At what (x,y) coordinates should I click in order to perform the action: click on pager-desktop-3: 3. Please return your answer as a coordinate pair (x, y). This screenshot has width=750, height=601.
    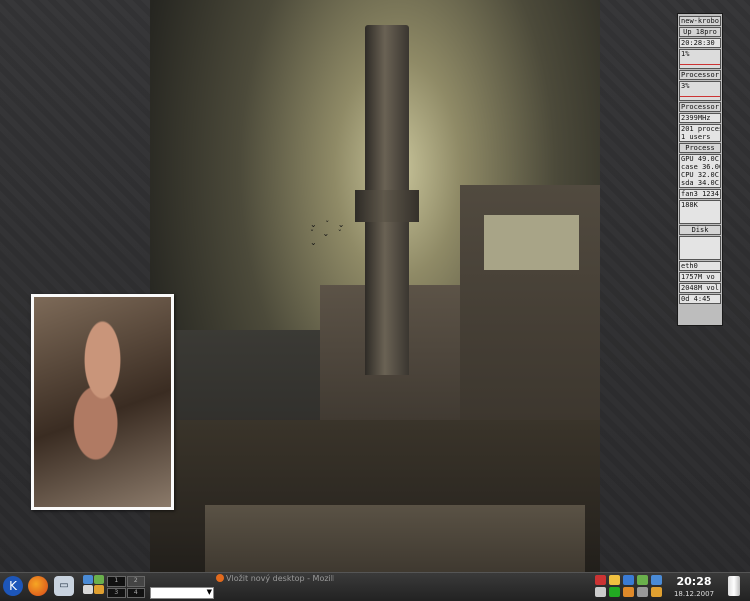
    Looking at the image, I should click on (116, 592).